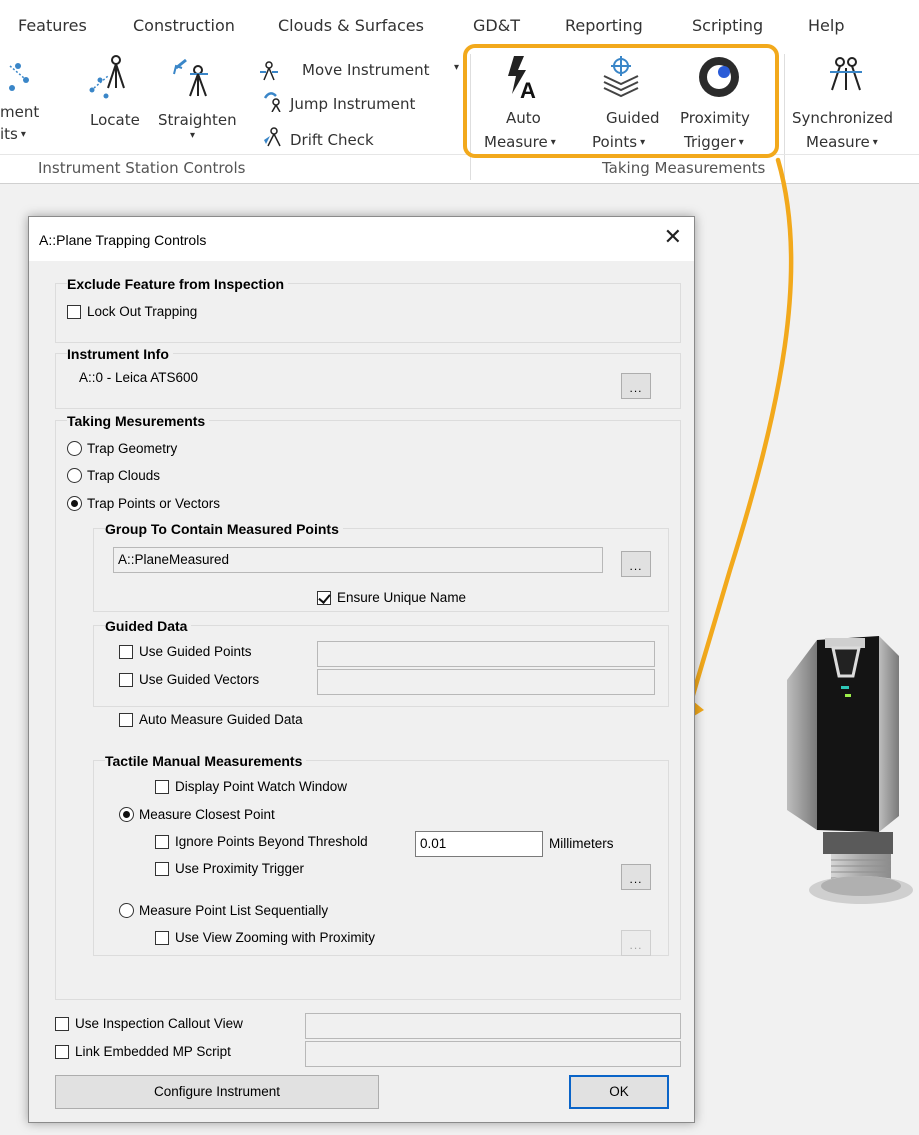 The width and height of the screenshot is (919, 1135). I want to click on instrument-network-icon, so click(19, 77).